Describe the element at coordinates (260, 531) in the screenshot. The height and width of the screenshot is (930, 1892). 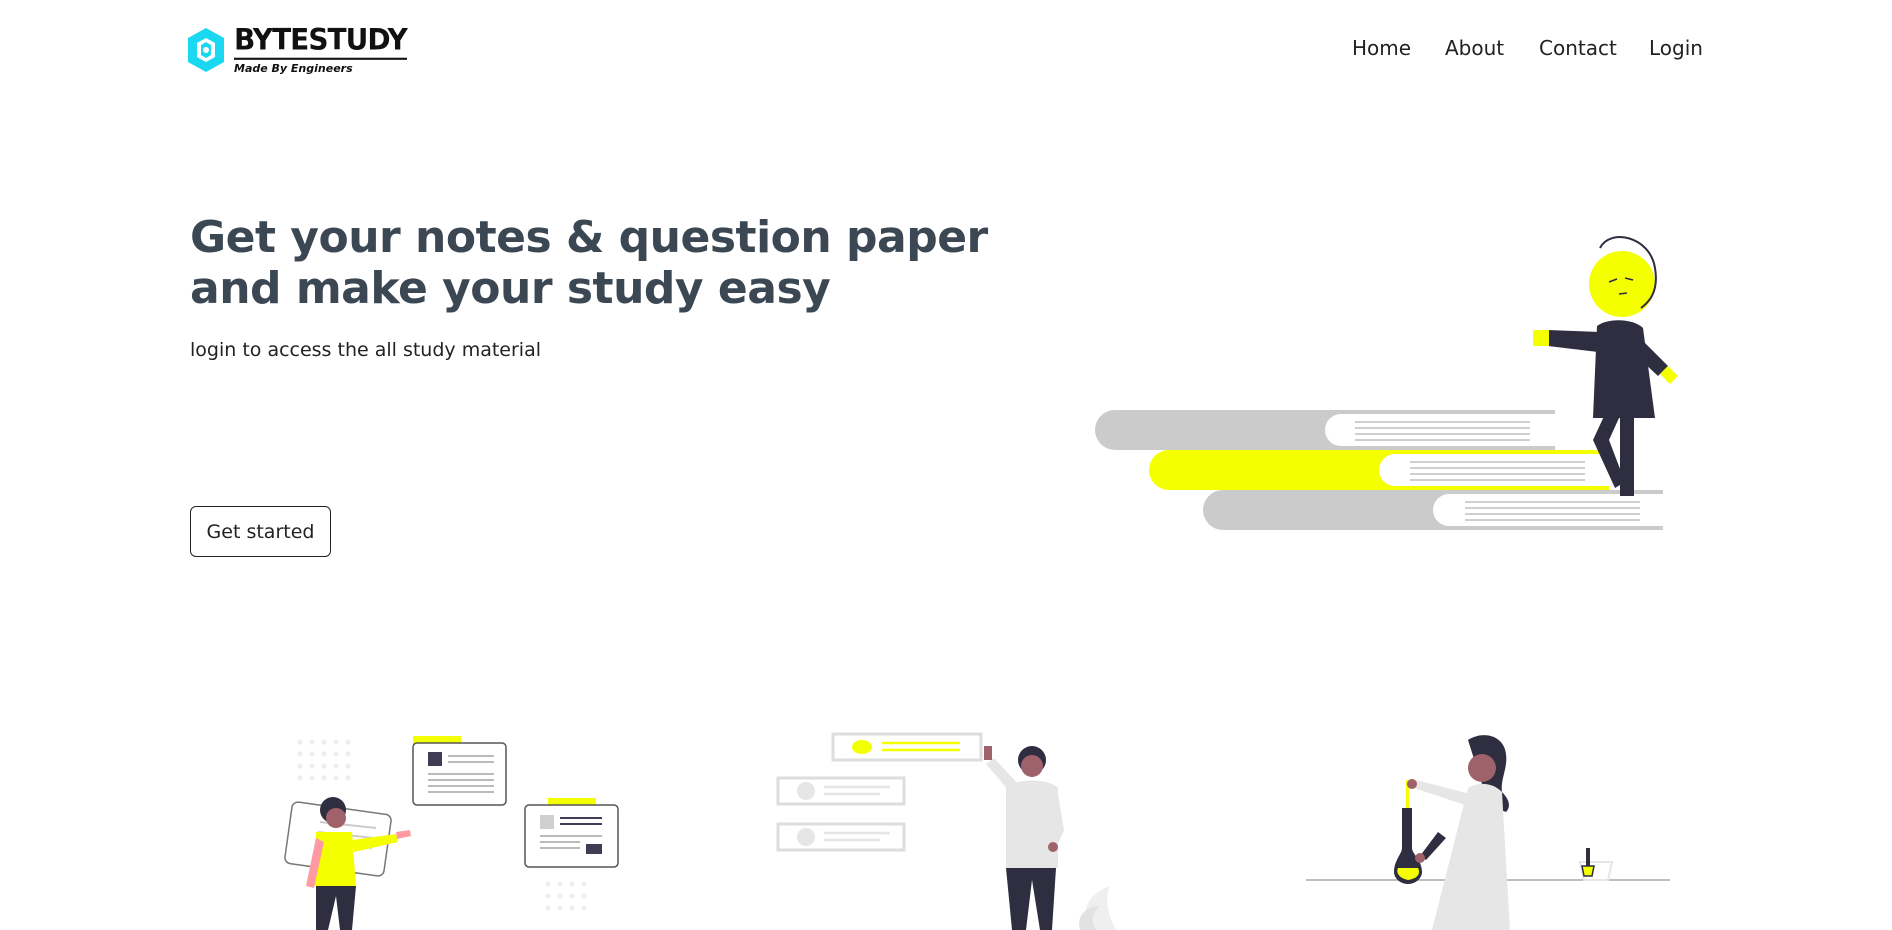
I see `get-started-button: Get started` at that location.